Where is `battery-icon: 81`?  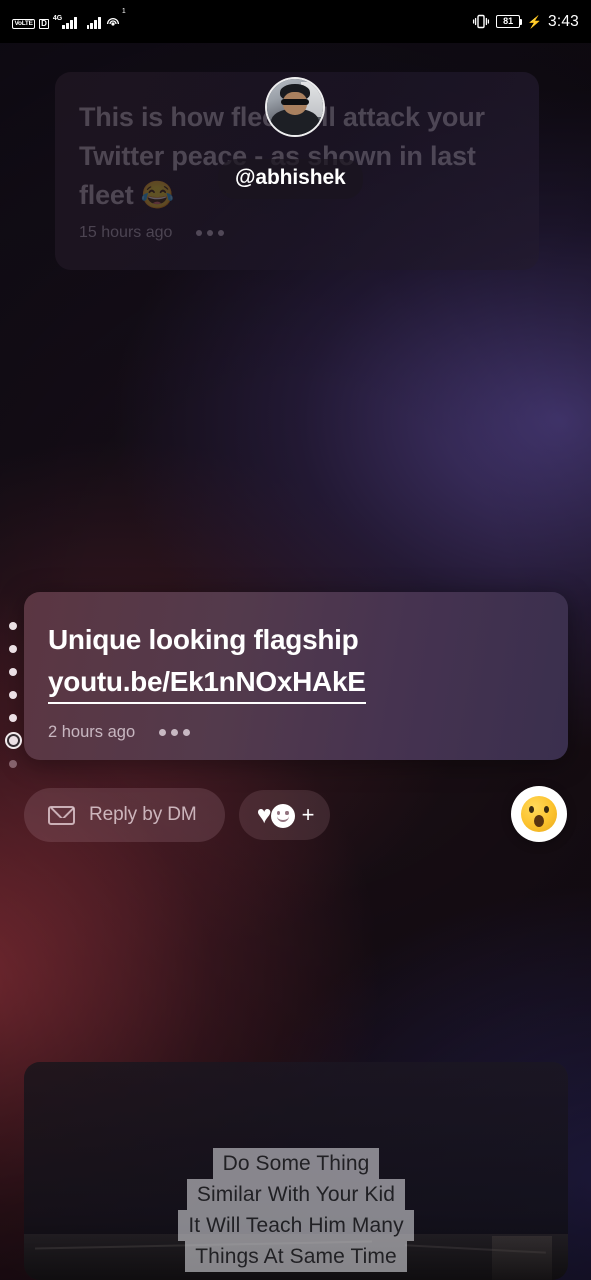
battery-icon: 81 is located at coordinates (509, 21).